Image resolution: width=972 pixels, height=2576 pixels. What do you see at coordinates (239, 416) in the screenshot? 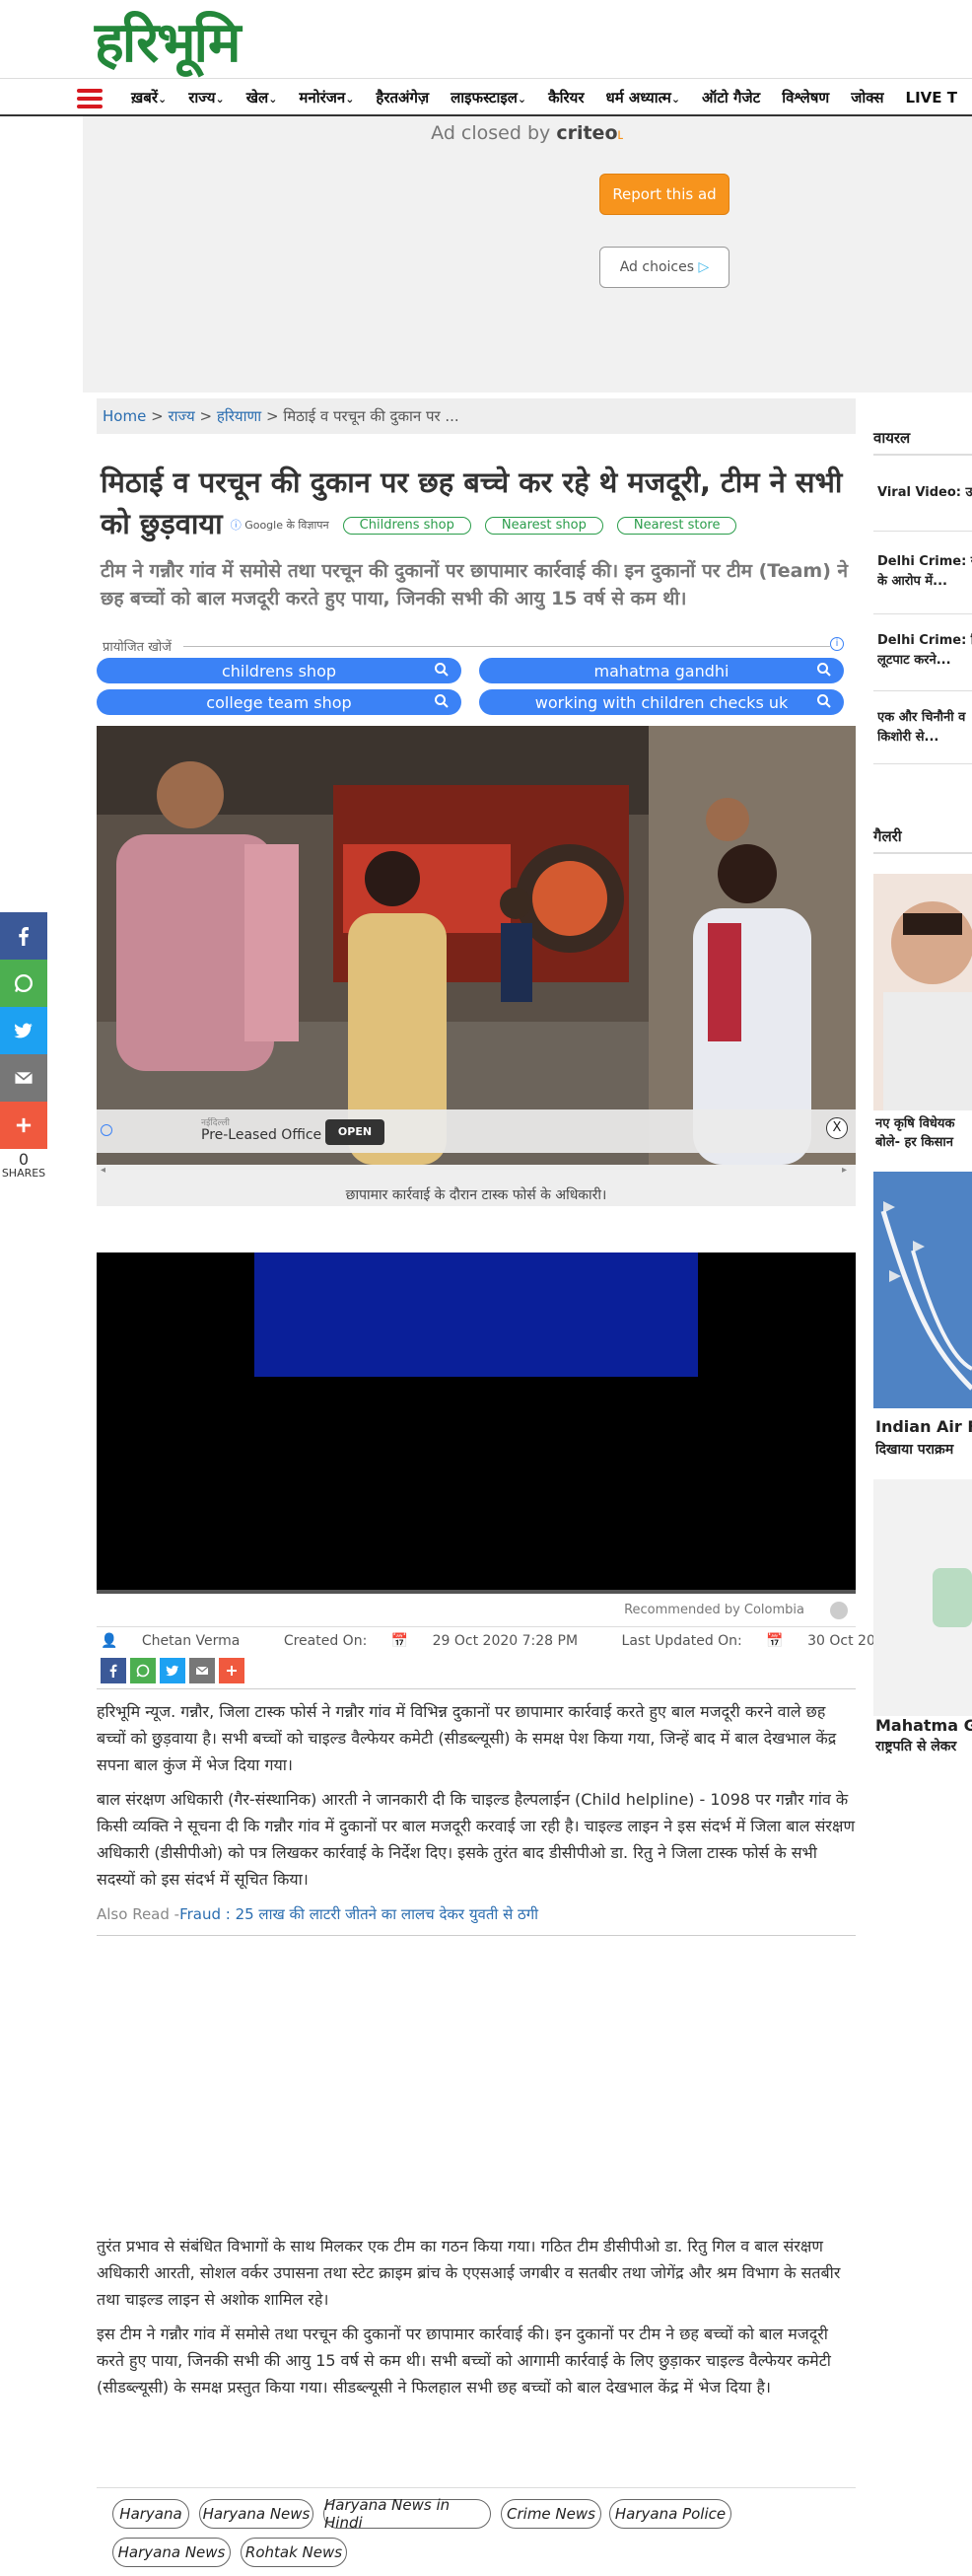
I see `breadcrumb-haryana: हरियाणा` at bounding box center [239, 416].